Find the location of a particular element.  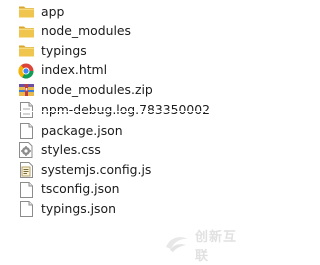

file-item: index.html is located at coordinates (124, 71).